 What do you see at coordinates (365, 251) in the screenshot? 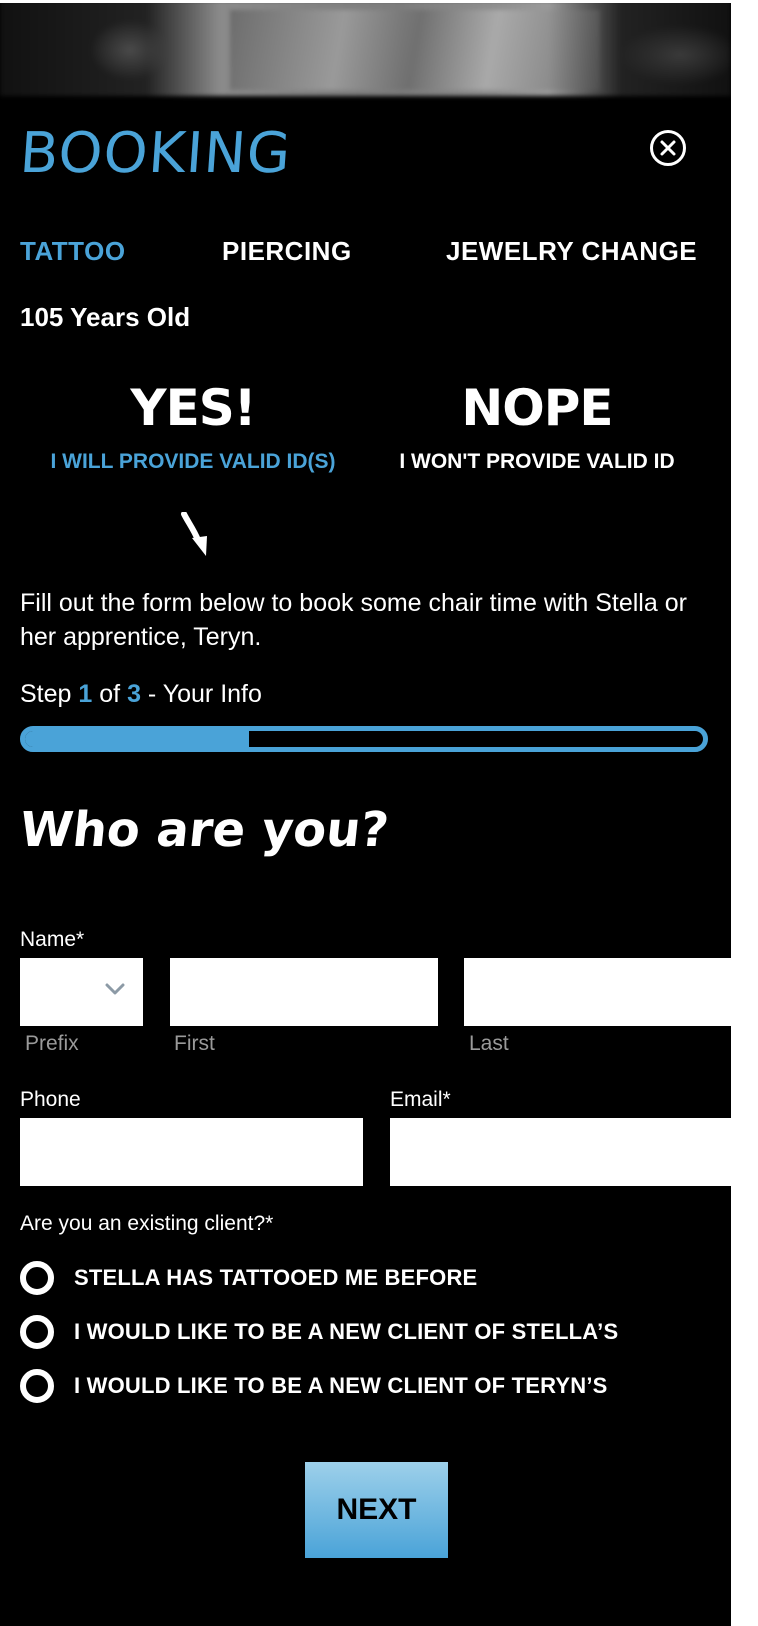
I see `booking-tabs: TATTOO PIERCING JEWELRY CHANGE` at bounding box center [365, 251].